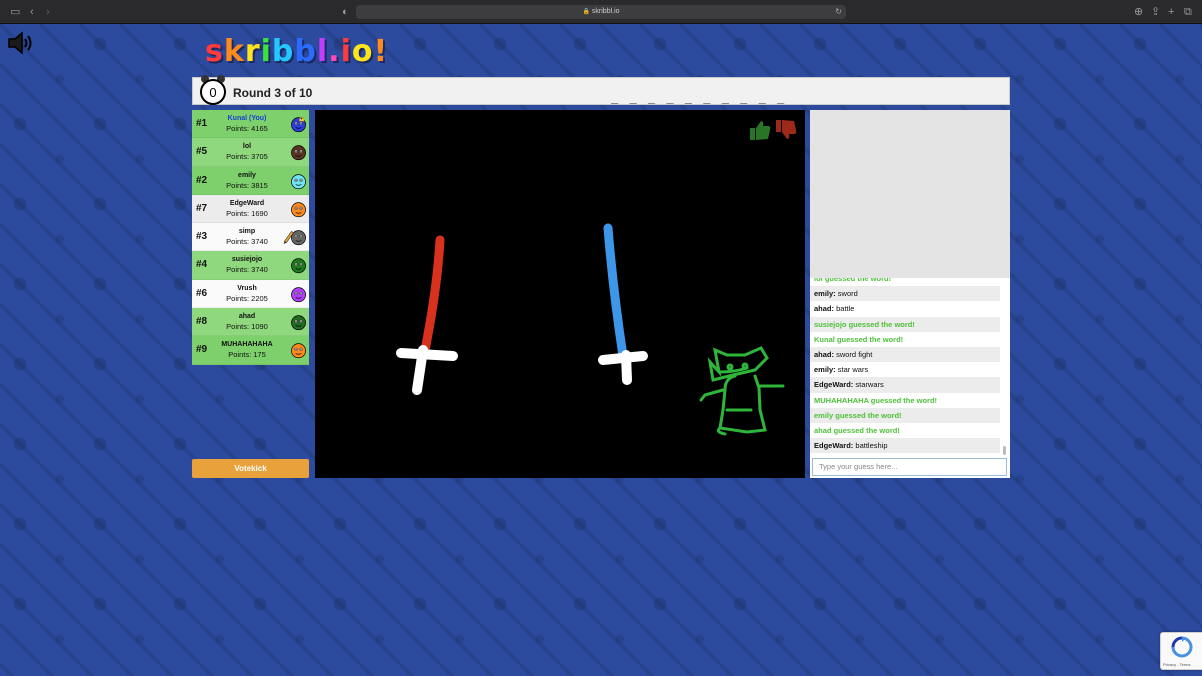 Image resolution: width=1202 pixels, height=676 pixels. What do you see at coordinates (247, 327) in the screenshot?
I see `player-points: Points: 1090` at bounding box center [247, 327].